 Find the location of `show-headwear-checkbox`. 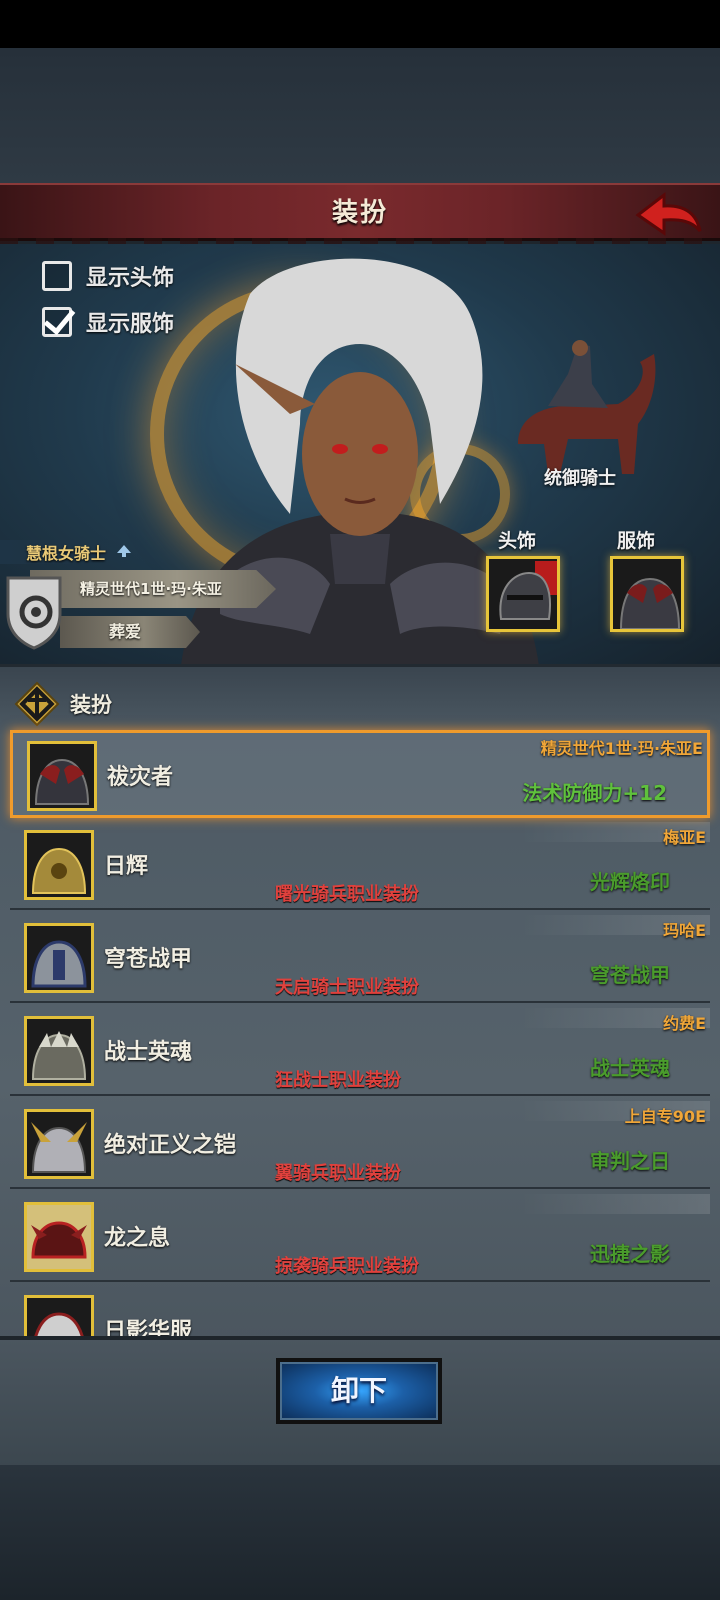

show-headwear-checkbox is located at coordinates (57, 276).